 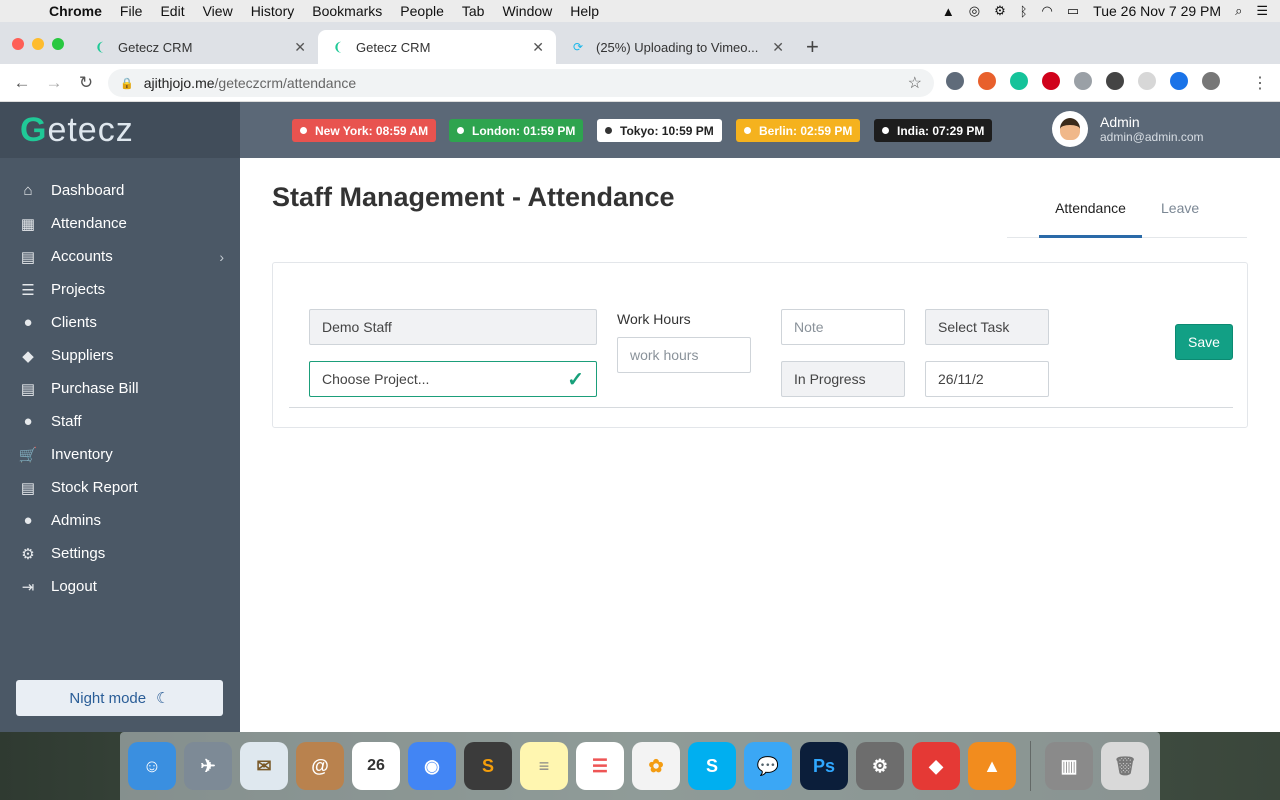 What do you see at coordinates (843, 327) in the screenshot?
I see `note-input: Note` at bounding box center [843, 327].